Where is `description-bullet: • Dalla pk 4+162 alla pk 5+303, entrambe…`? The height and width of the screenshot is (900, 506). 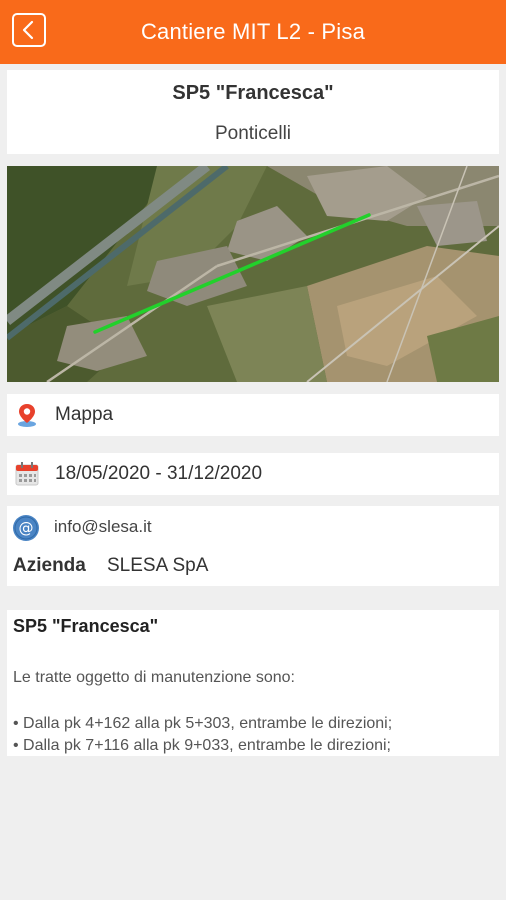 description-bullet: • Dalla pk 4+162 alla pk 5+303, entrambe… is located at coordinates (203, 723).